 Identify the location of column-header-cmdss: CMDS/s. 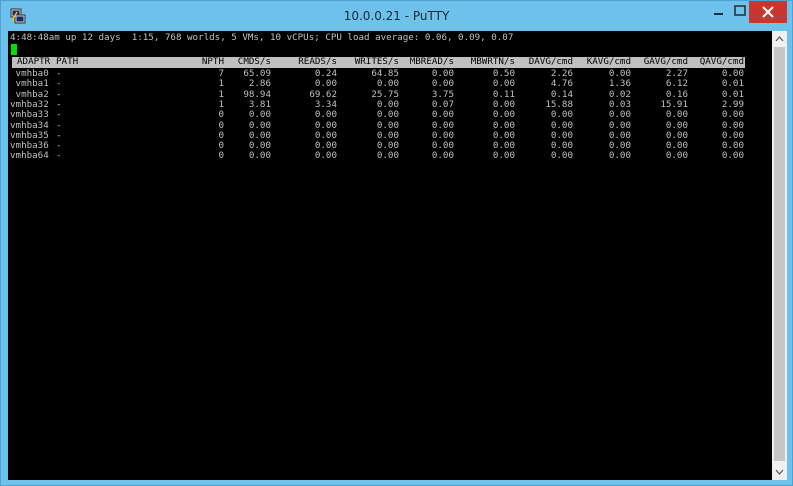
(254, 61).